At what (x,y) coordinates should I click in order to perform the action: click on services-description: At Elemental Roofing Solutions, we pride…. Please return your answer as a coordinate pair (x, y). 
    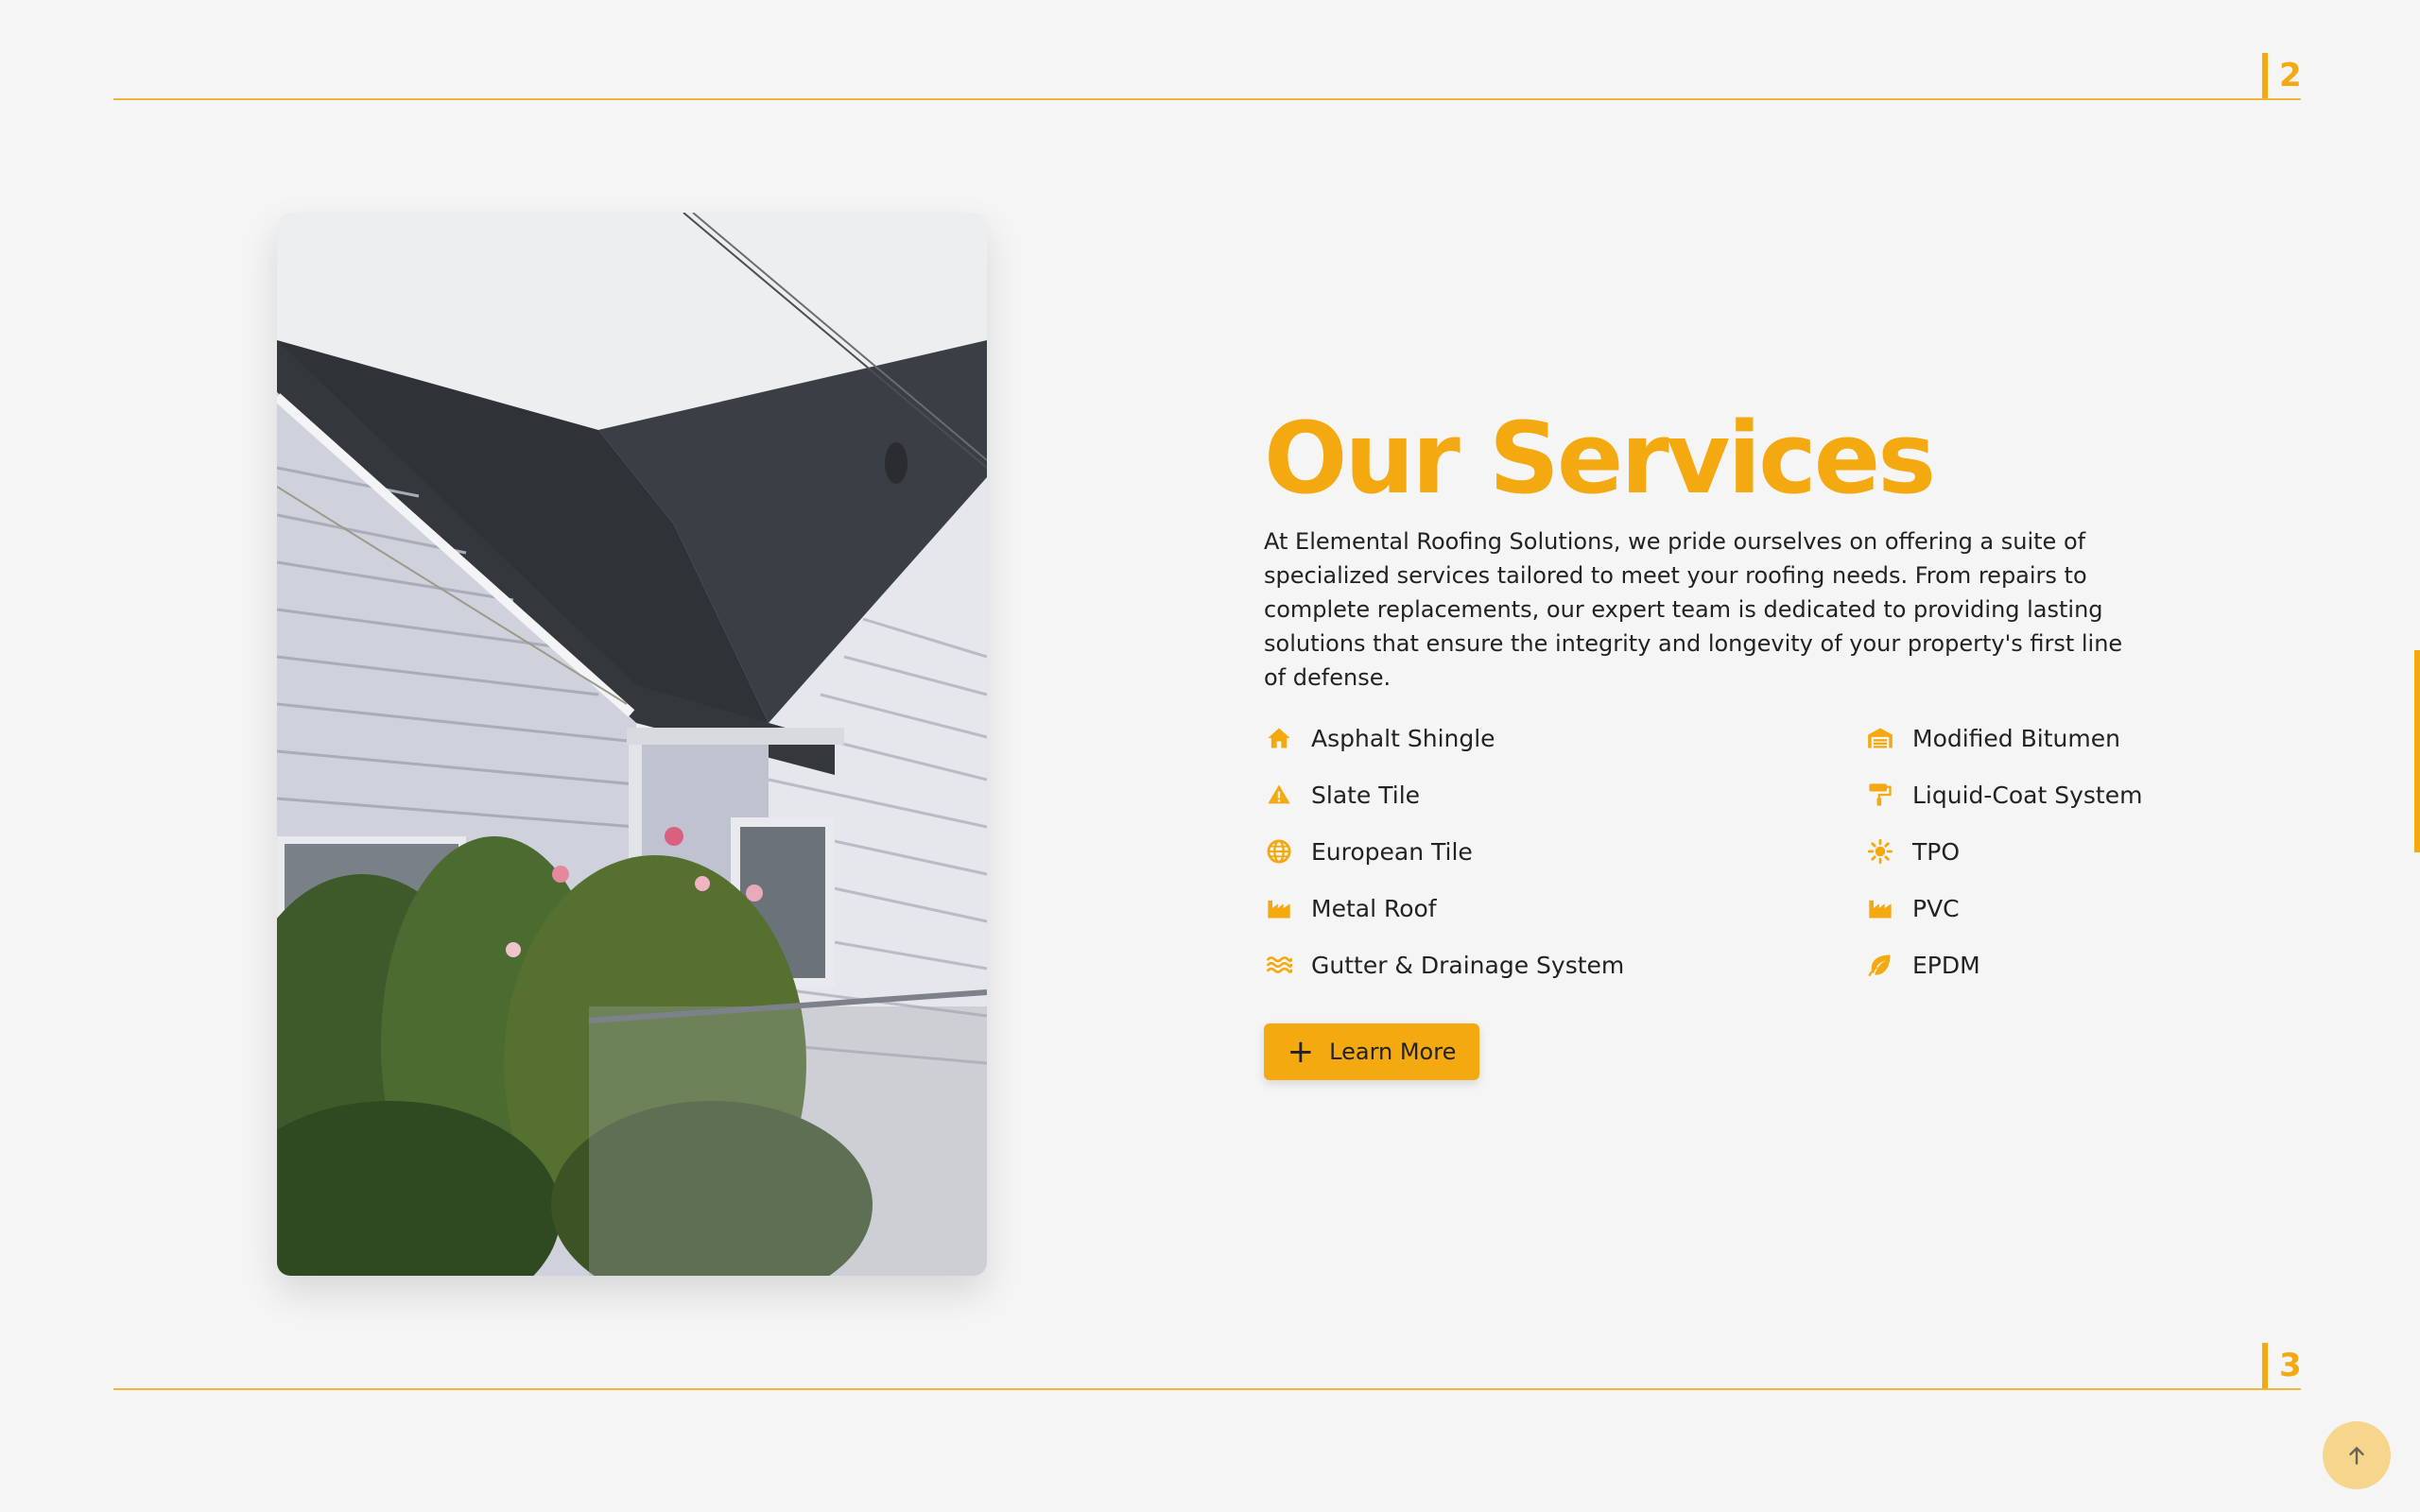
    Looking at the image, I should click on (1694, 609).